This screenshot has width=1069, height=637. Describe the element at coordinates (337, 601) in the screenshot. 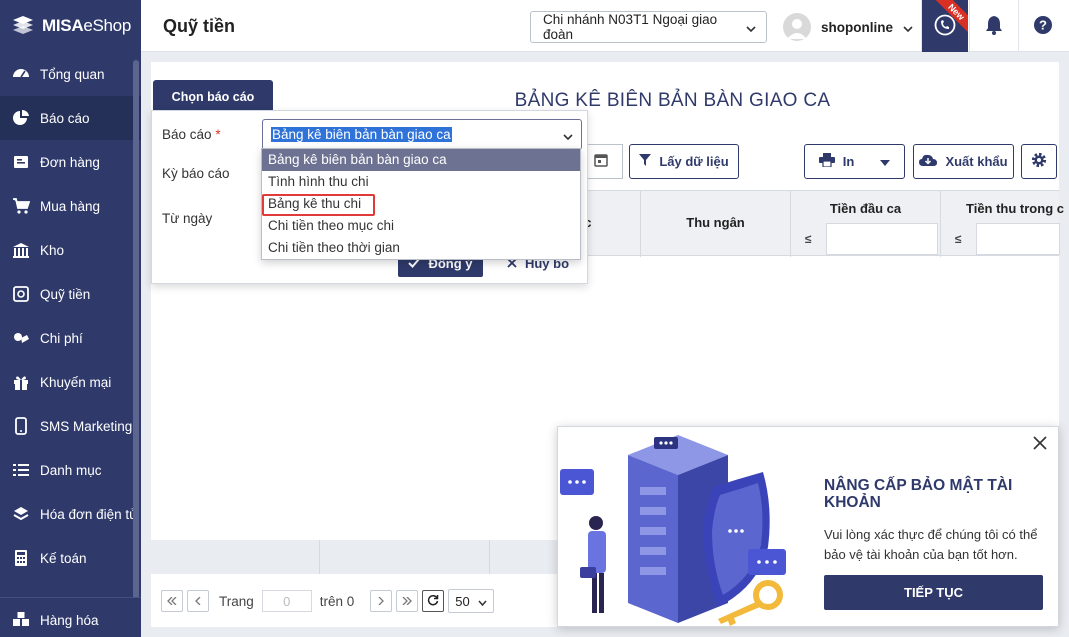

I see `total-pages-label: trên 0` at that location.